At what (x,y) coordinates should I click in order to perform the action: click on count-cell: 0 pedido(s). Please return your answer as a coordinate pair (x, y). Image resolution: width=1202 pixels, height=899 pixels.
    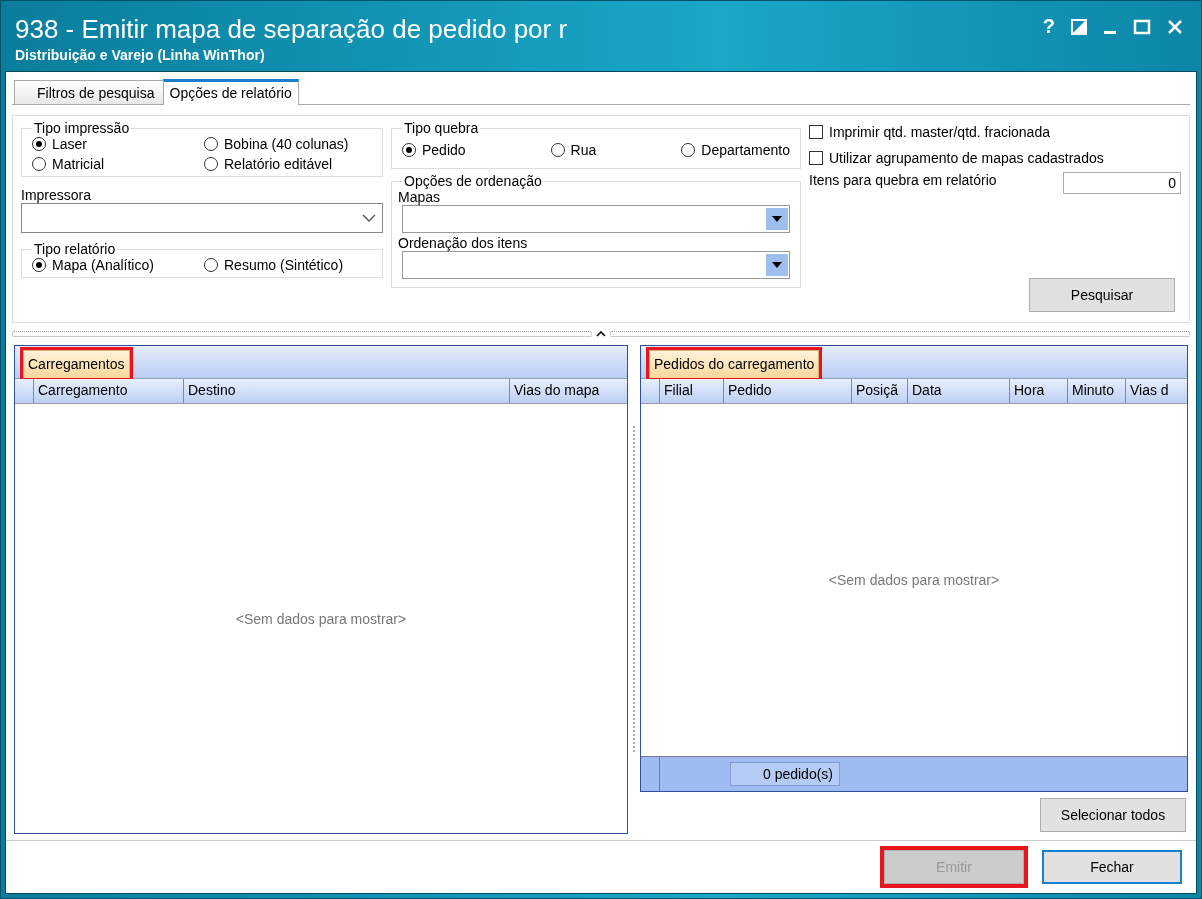
    Looking at the image, I should click on (785, 774).